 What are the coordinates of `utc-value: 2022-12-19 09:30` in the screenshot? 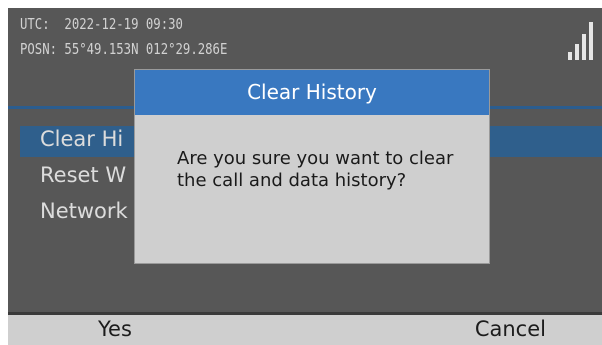 It's located at (123, 24).